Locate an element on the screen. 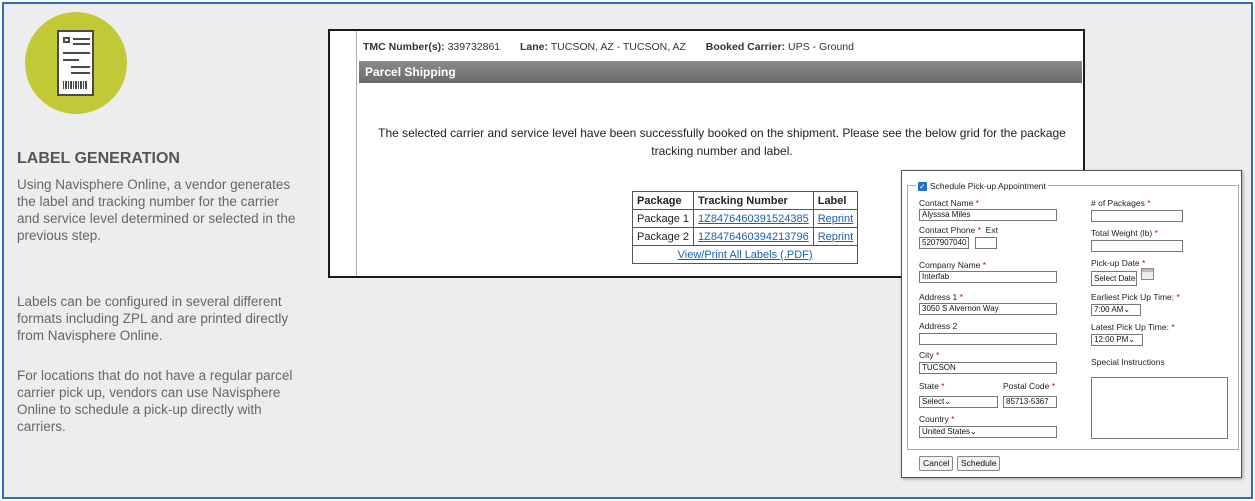 The height and width of the screenshot is (501, 1255). state-select: Select⌄ is located at coordinates (958, 402).